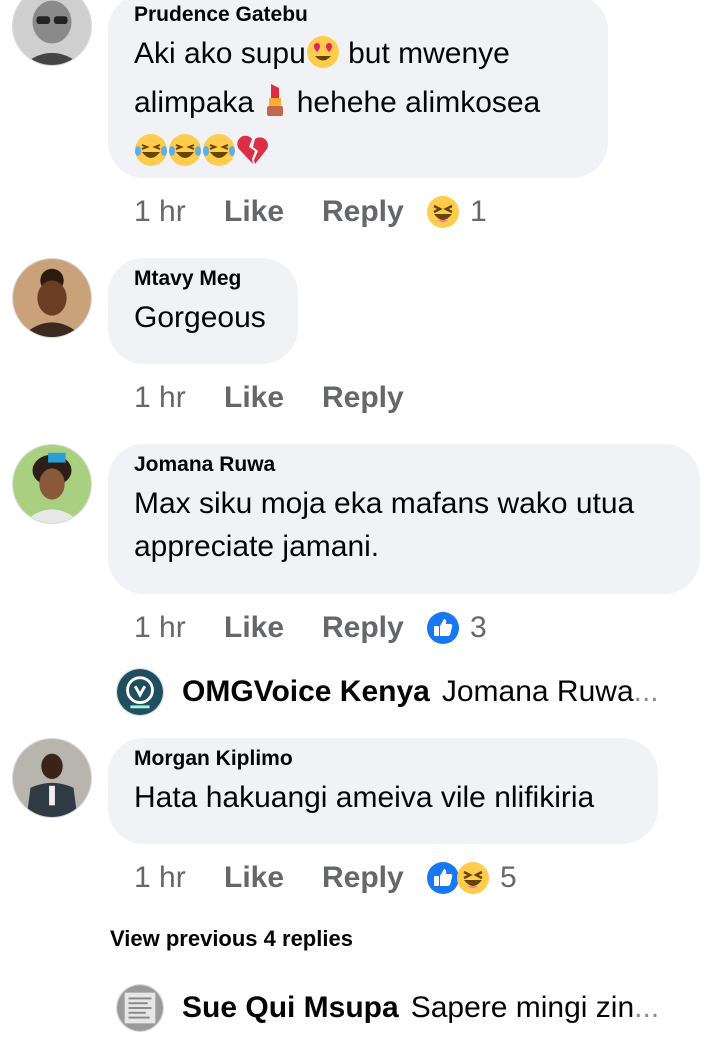 Image resolution: width=720 pixels, height=1043 pixels. Describe the element at coordinates (231, 939) in the screenshot. I see `view-previous-replies-link: View previous 4 replies` at that location.